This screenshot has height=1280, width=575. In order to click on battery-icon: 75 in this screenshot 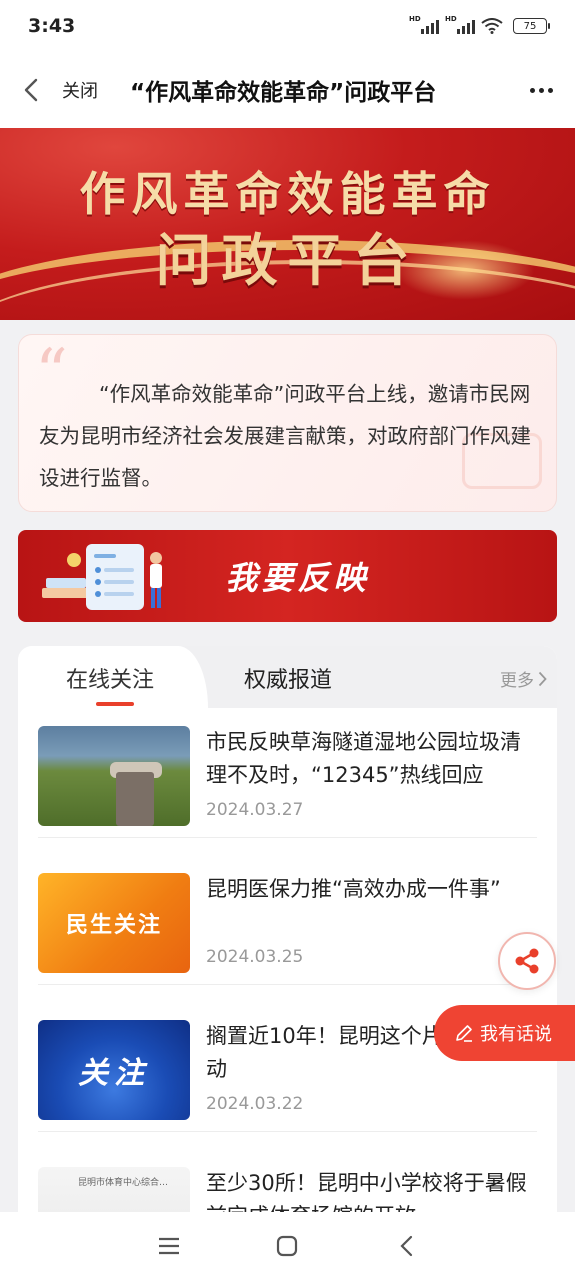, I will do `click(531, 26)`.